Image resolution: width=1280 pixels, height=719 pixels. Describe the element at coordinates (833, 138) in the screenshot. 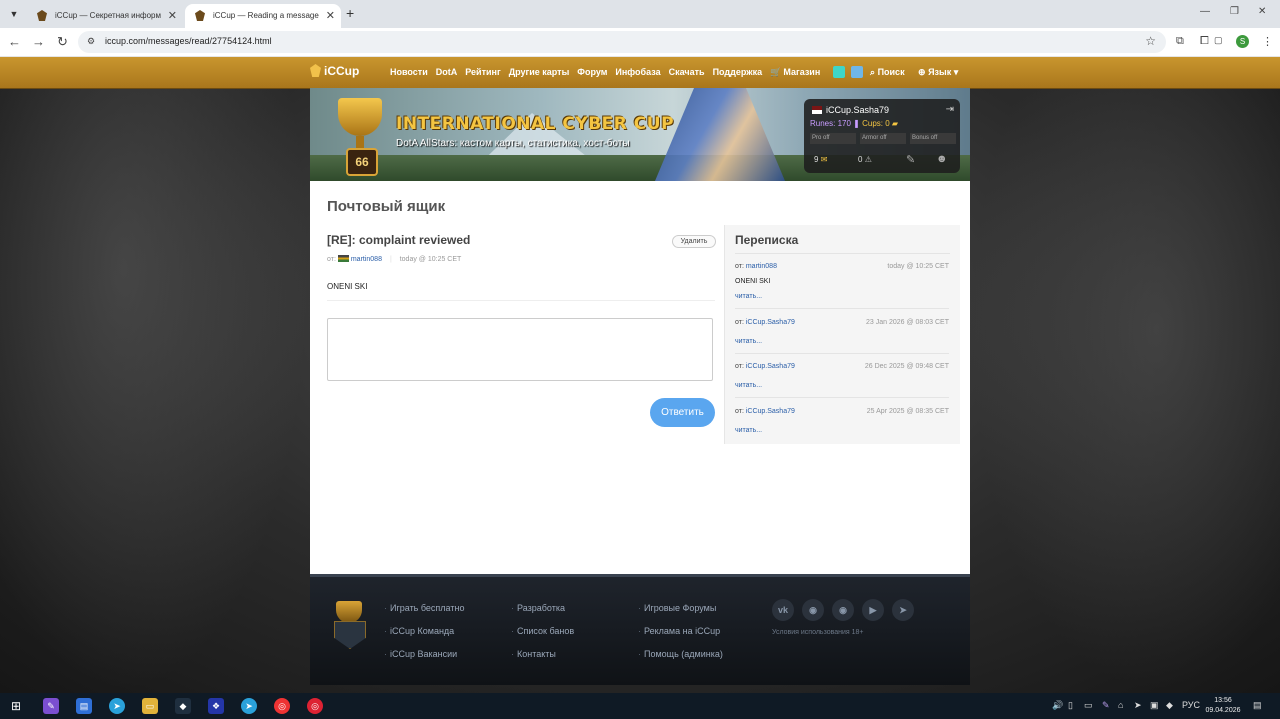

I see `pro-status: Pro off` at that location.